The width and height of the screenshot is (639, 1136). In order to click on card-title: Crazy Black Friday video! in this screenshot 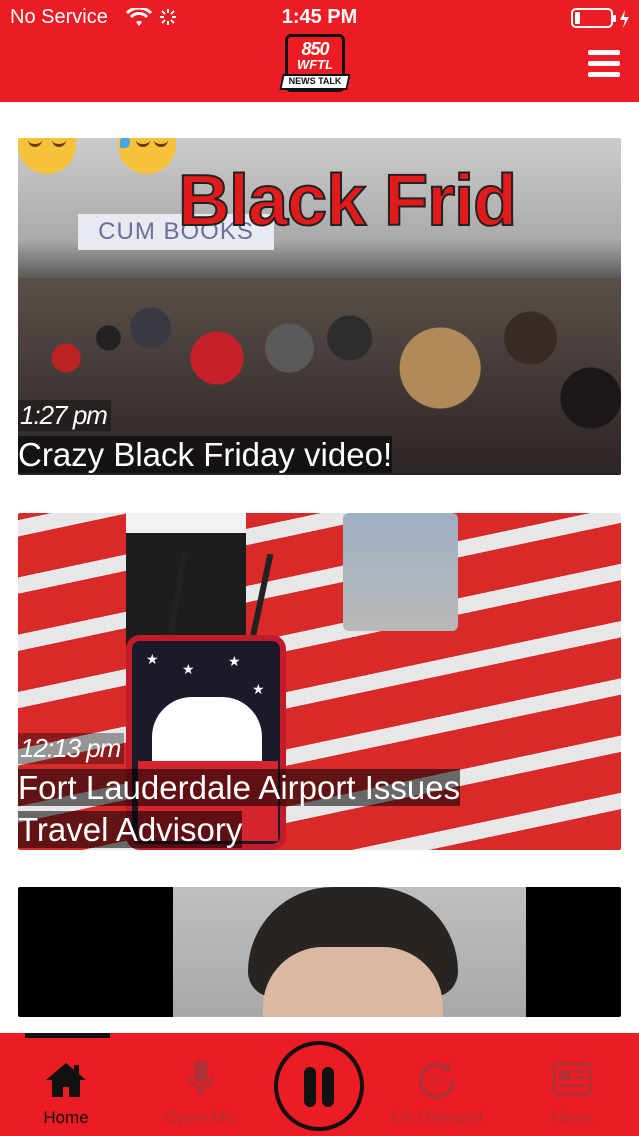, I will do `click(205, 454)`.